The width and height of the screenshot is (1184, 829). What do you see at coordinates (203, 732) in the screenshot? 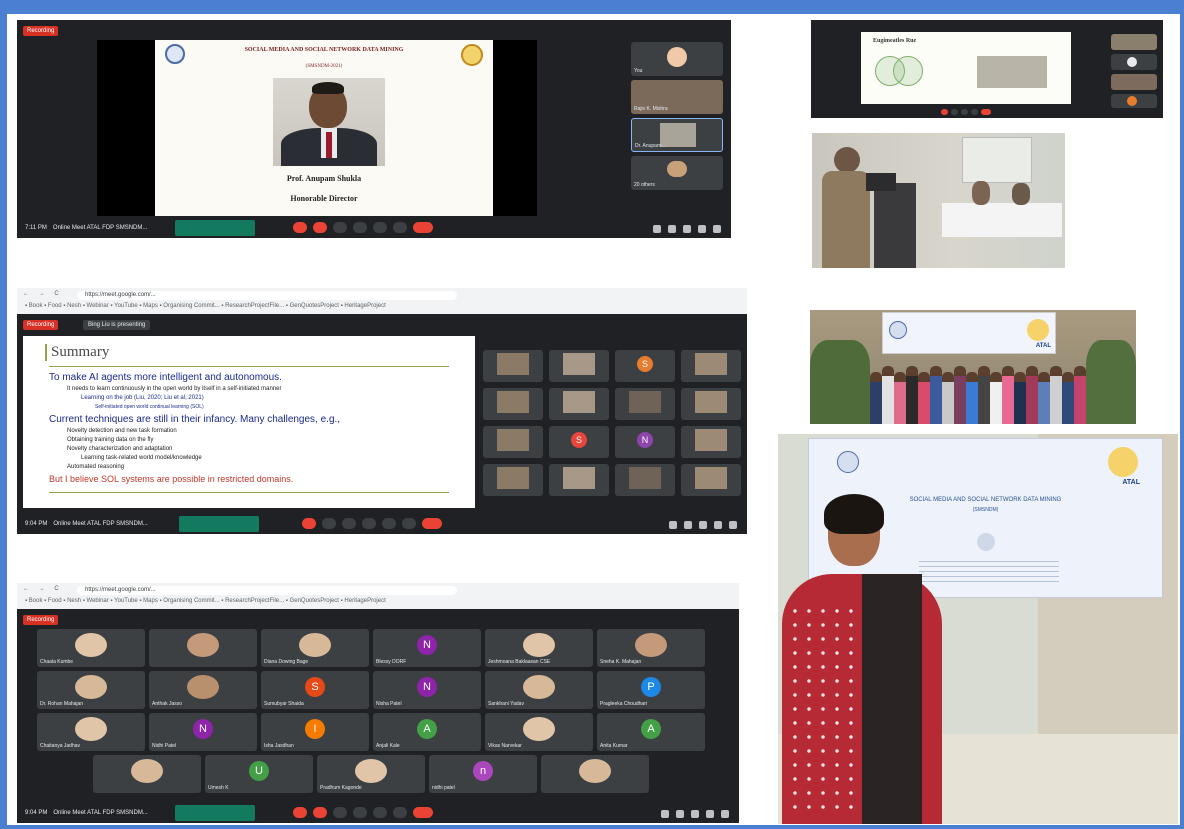
I see `participant-tile: N Nidhi Patel` at bounding box center [203, 732].